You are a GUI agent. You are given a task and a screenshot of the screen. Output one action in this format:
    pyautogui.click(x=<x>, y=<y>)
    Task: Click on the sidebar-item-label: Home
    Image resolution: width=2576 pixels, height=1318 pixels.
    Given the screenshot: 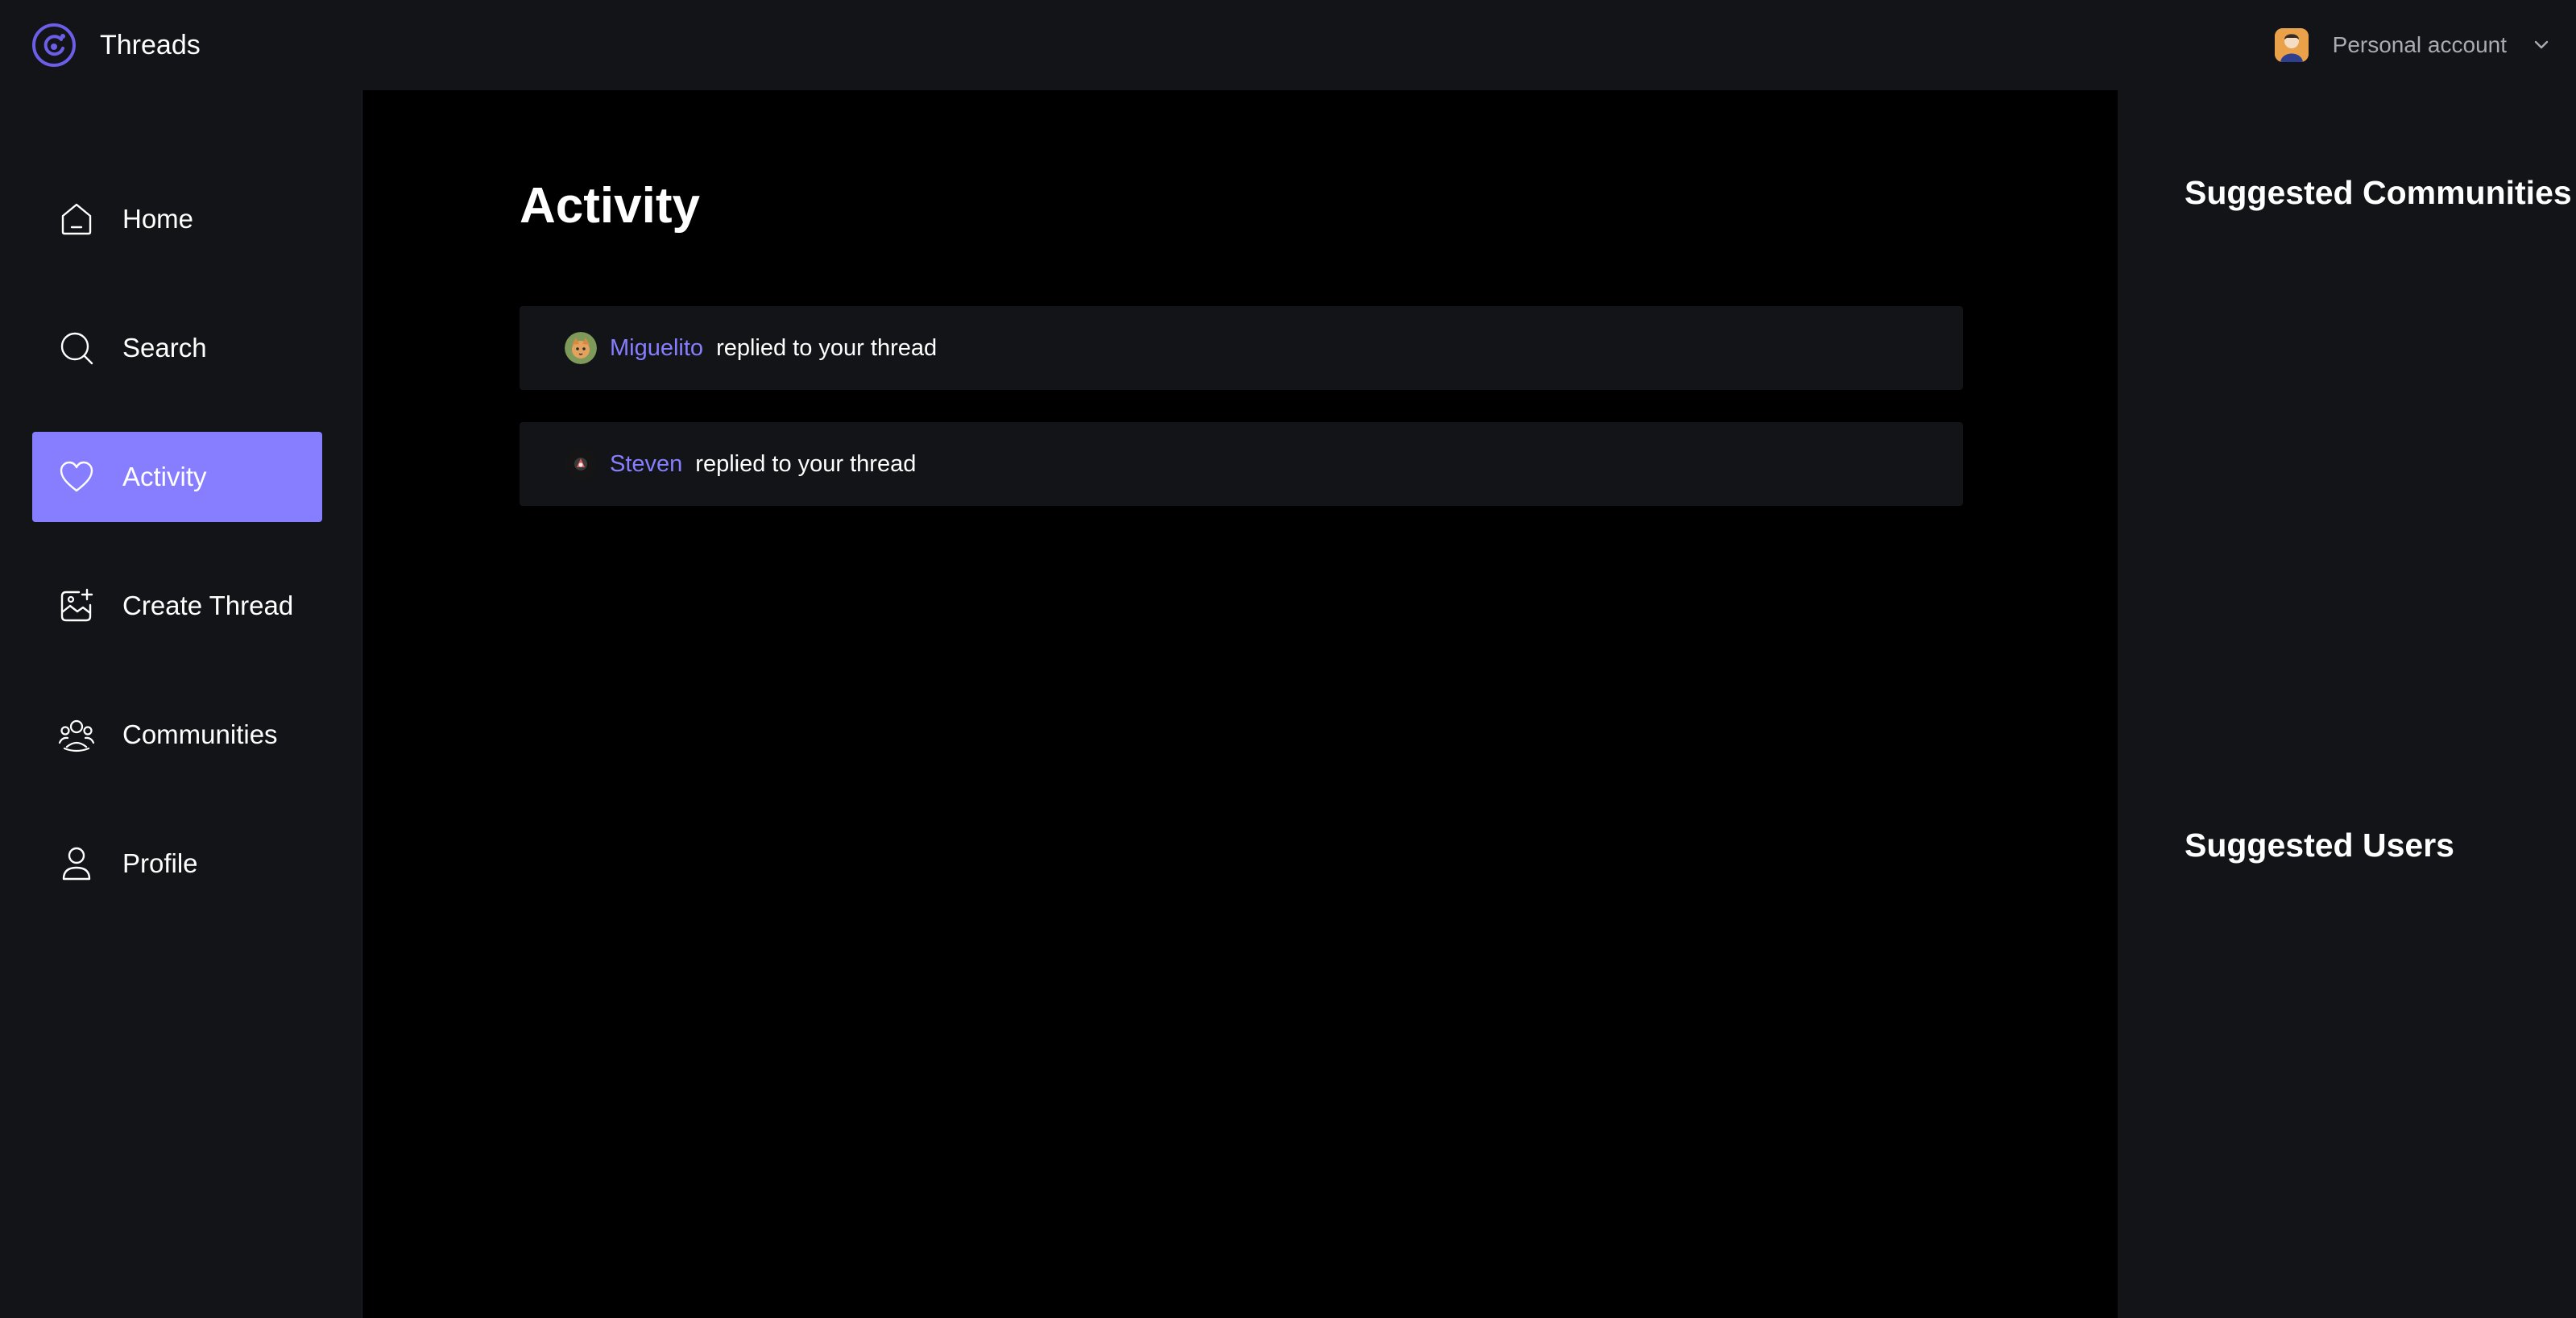 What is the action you would take?
    pyautogui.click(x=158, y=219)
    